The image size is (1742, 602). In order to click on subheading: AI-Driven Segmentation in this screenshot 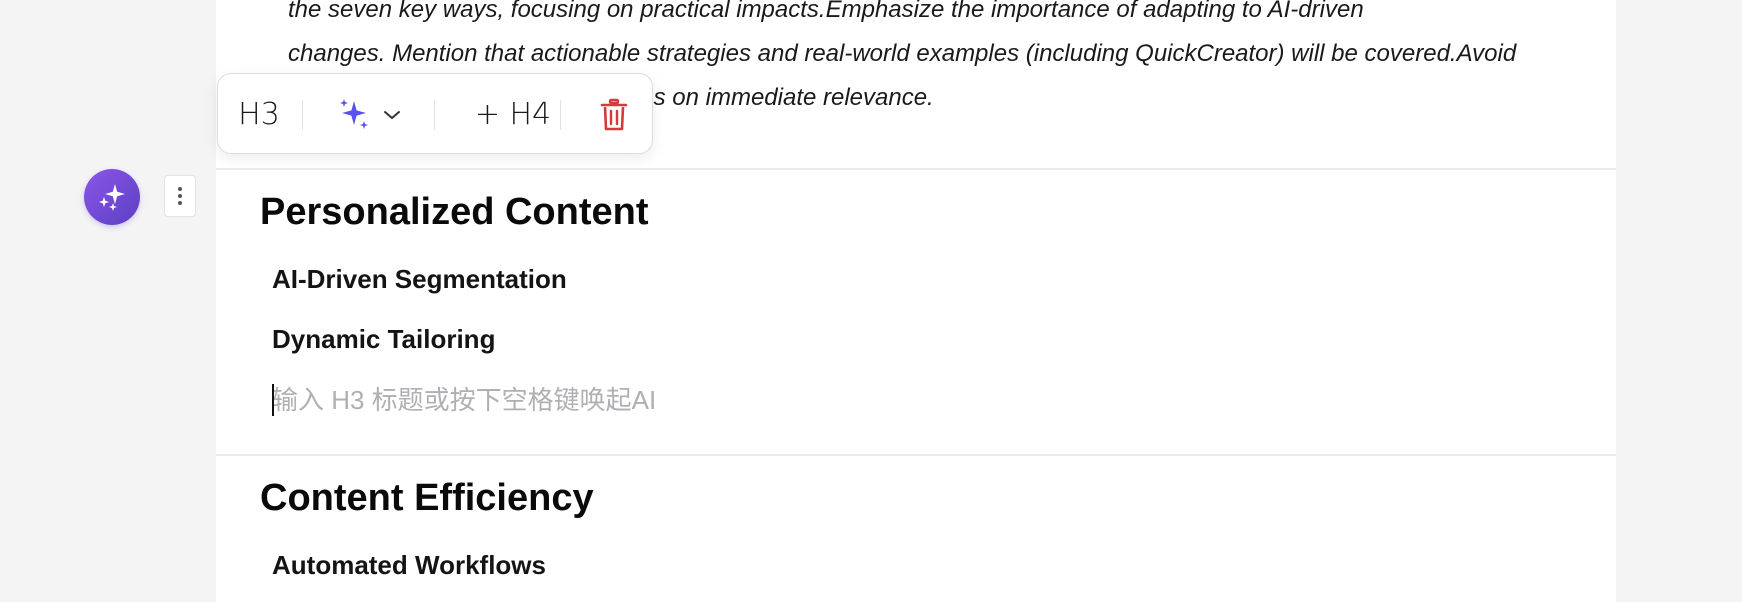, I will do `click(419, 279)`.